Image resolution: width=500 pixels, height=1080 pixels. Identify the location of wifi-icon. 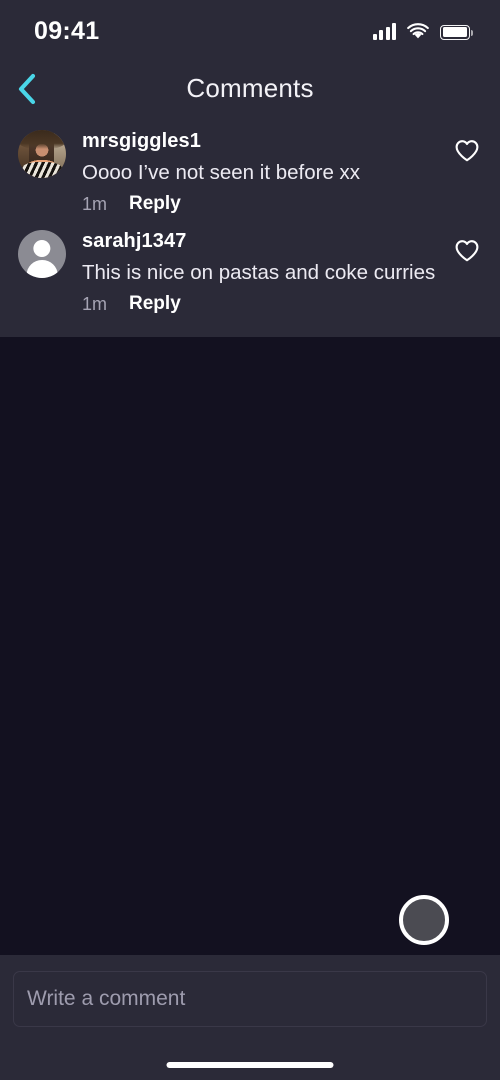
(418, 30).